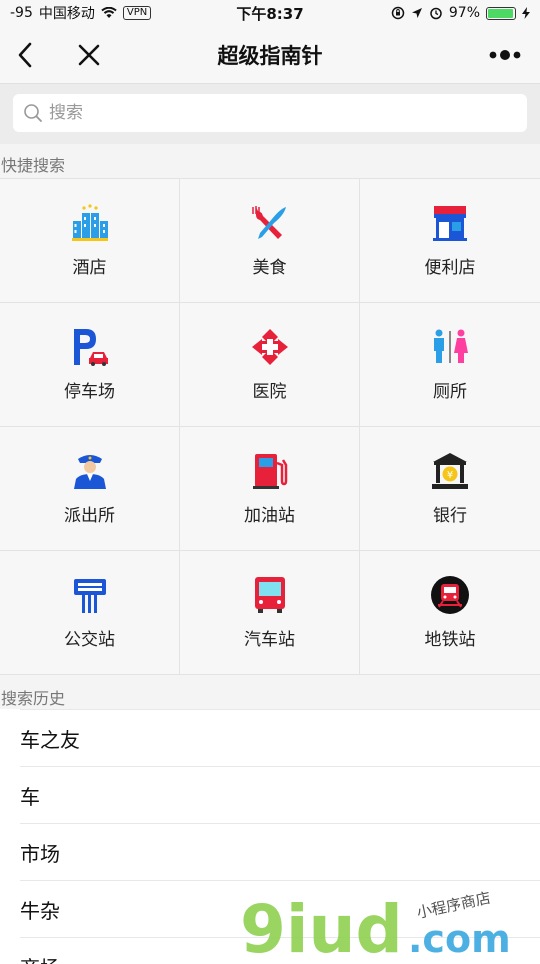 This screenshot has height=964, width=540. Describe the element at coordinates (269, 471) in the screenshot. I see `gas-station-icon` at that location.